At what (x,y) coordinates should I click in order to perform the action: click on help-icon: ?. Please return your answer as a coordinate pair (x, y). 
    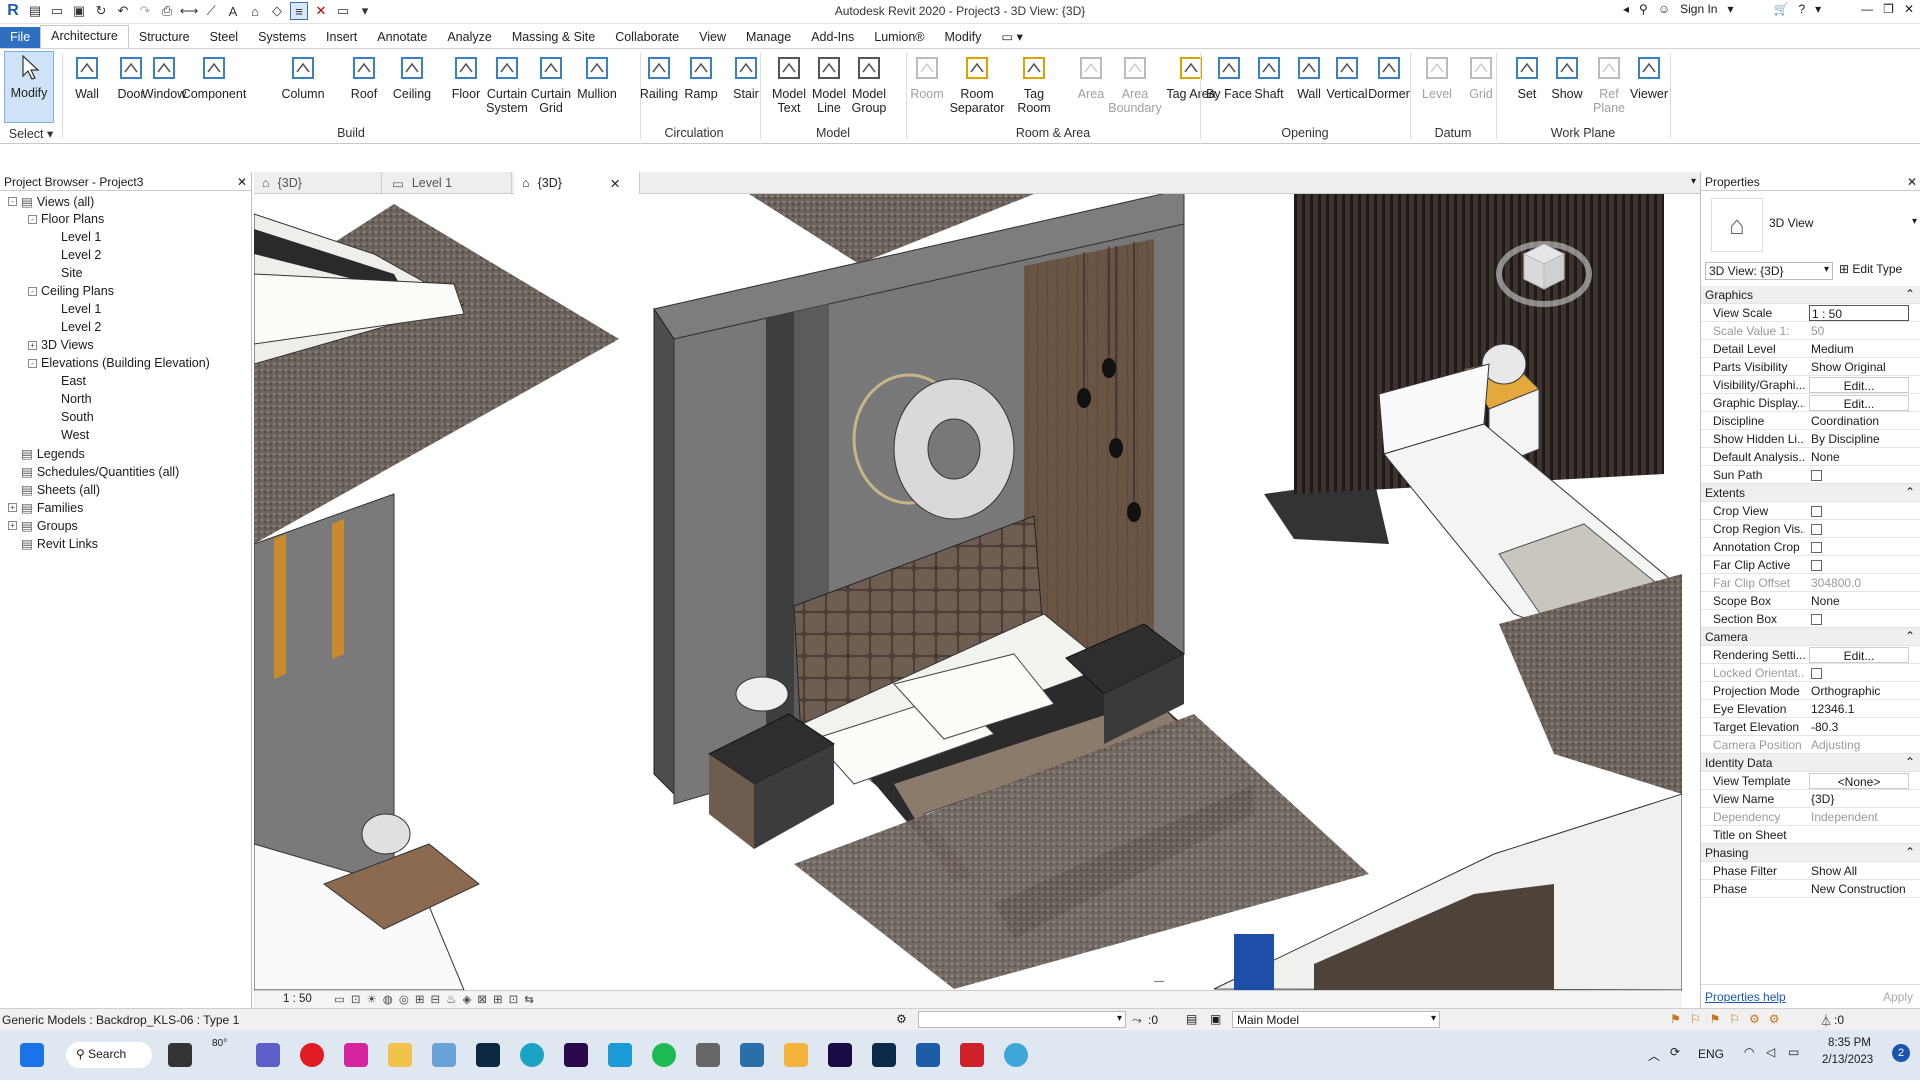
    Looking at the image, I should click on (1801, 9).